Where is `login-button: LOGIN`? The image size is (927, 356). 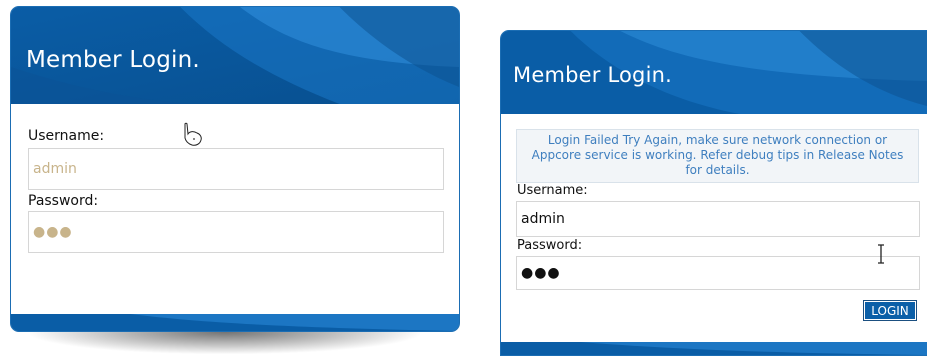
login-button: LOGIN is located at coordinates (890, 310).